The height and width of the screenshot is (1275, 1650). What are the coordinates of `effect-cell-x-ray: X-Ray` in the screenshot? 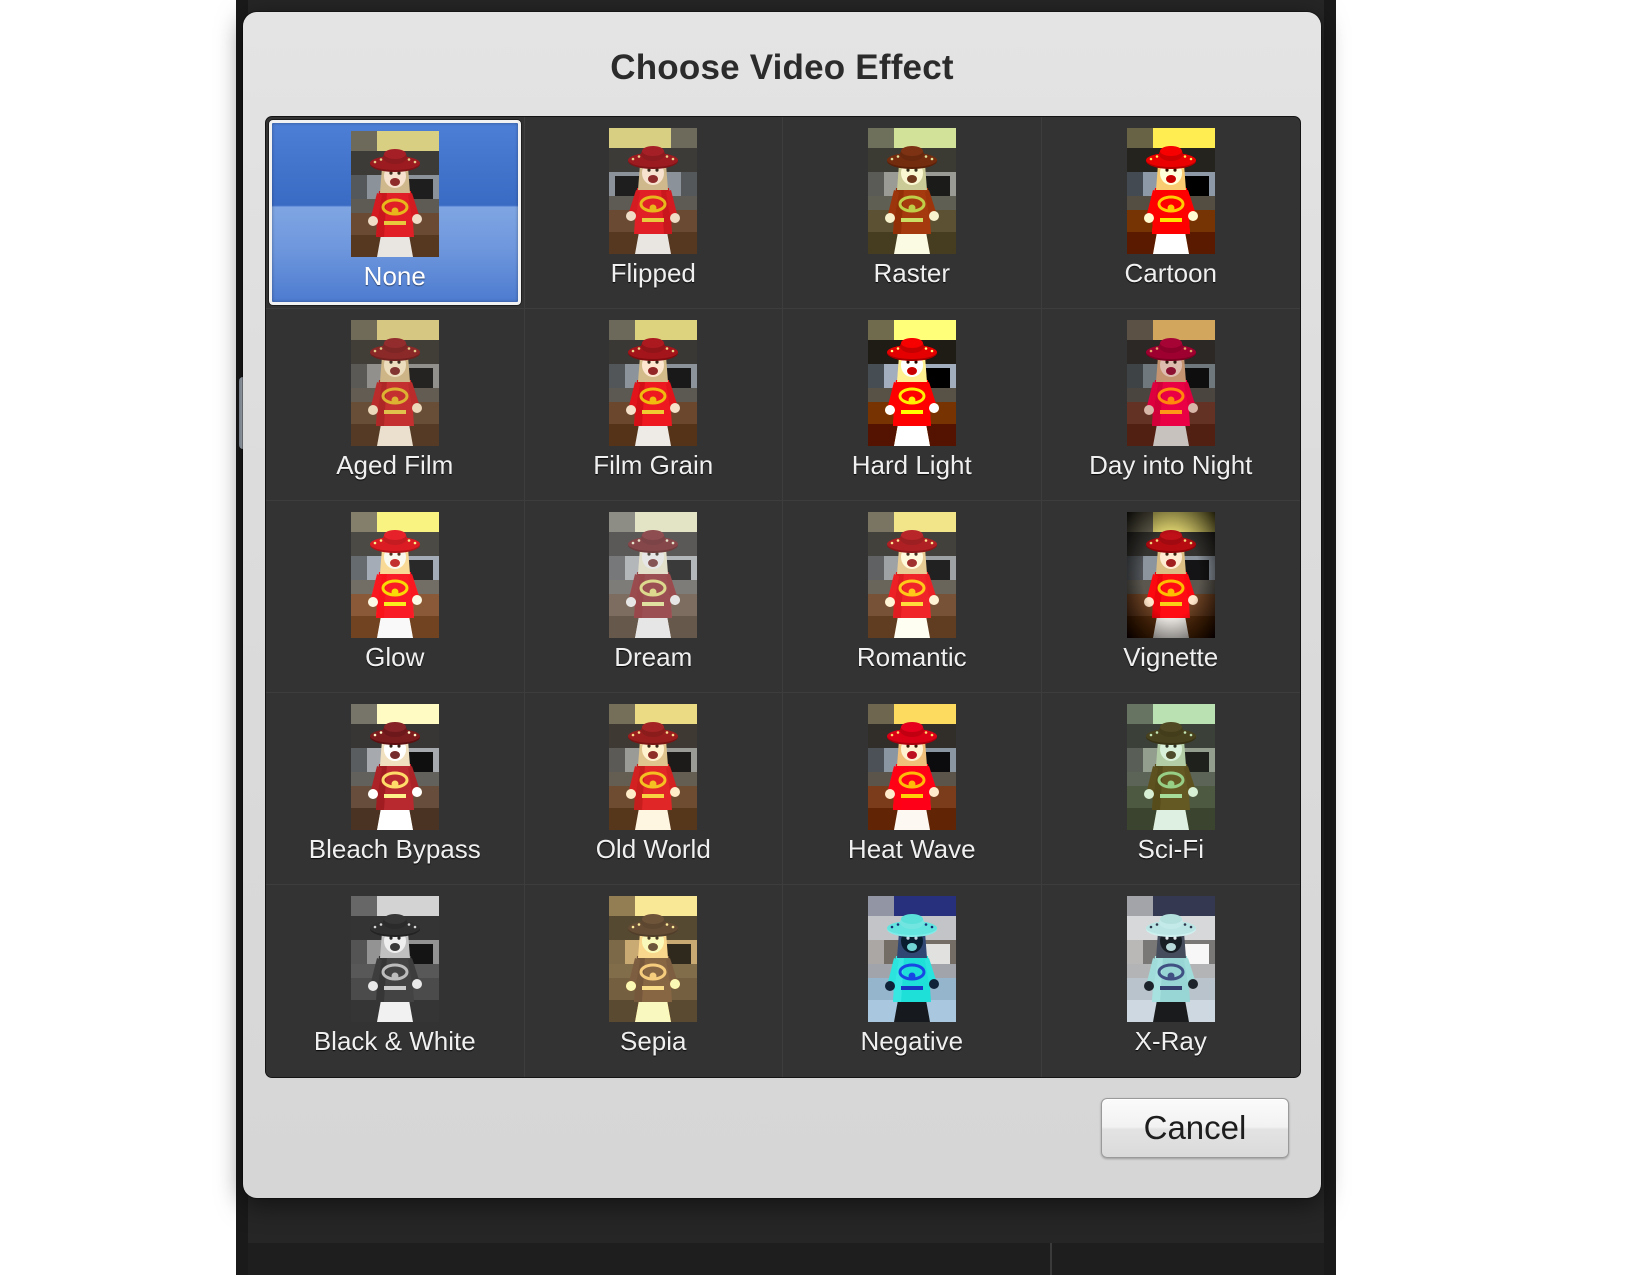 It's located at (1170, 981).